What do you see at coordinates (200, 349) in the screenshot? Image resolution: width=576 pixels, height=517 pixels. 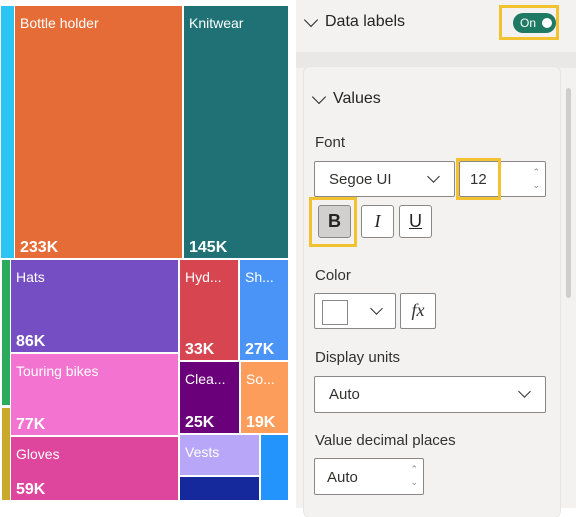 I see `tile-value-label: 33K` at bounding box center [200, 349].